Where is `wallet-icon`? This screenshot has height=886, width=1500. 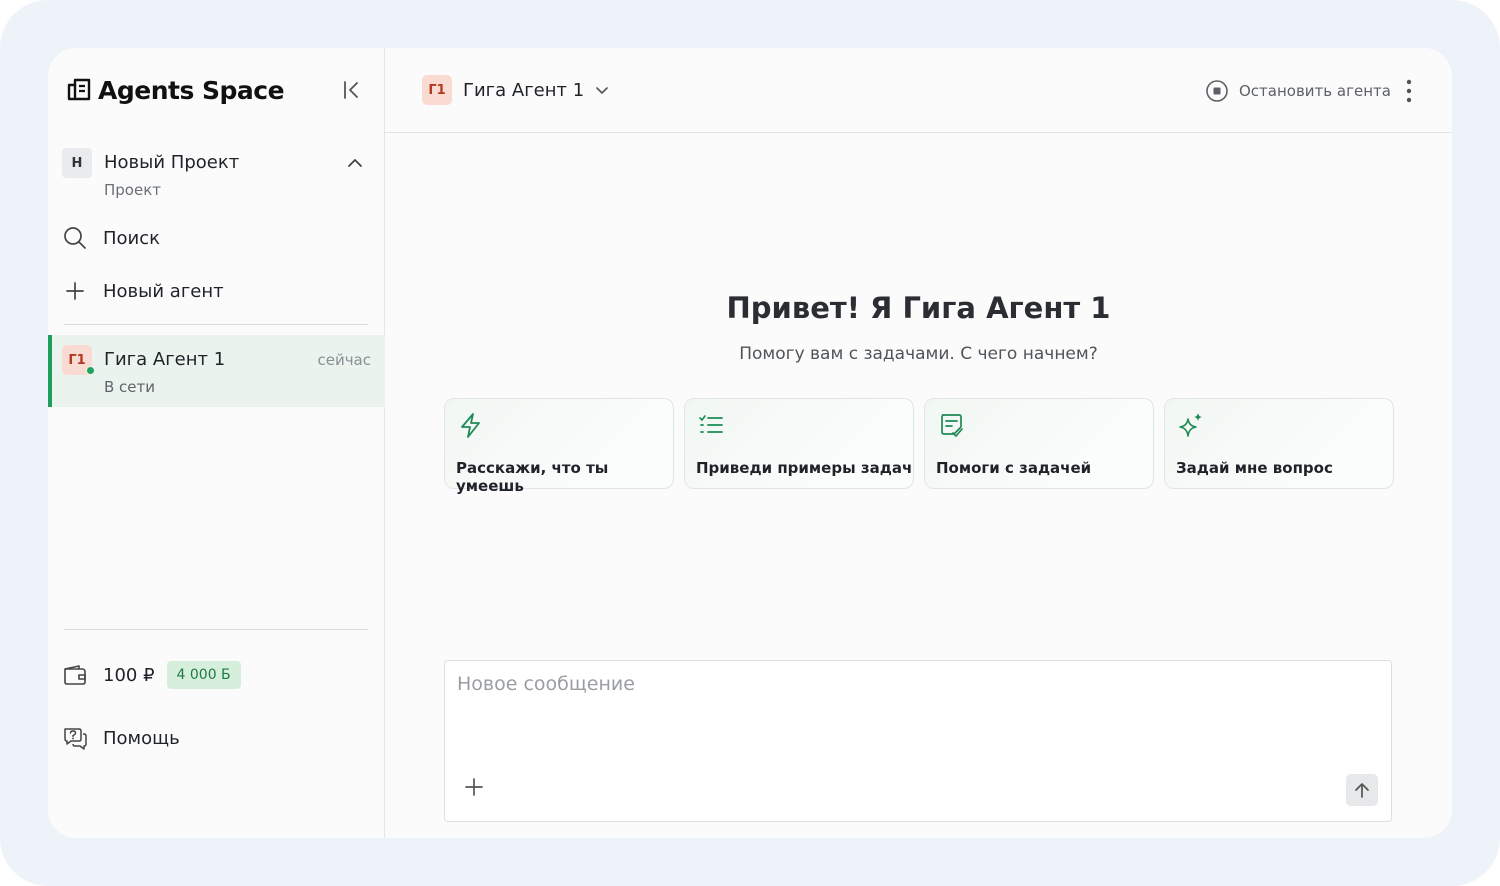 wallet-icon is located at coordinates (75, 675).